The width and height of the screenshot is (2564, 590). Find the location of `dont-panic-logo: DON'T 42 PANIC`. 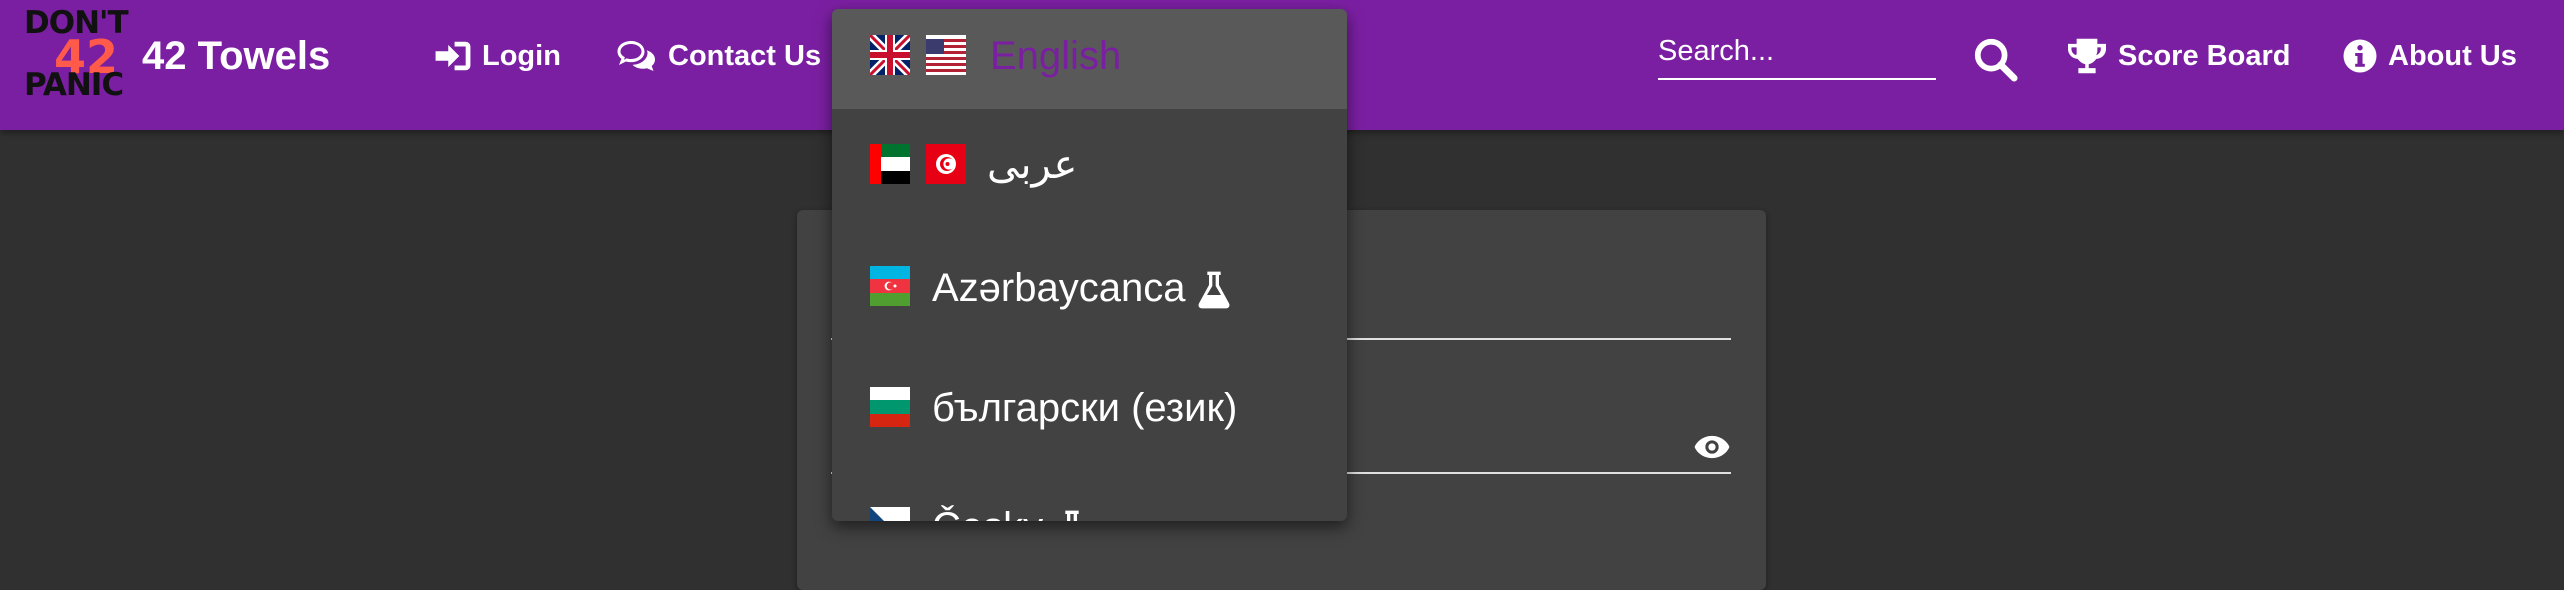

dont-panic-logo: DON'T 42 PANIC is located at coordinates (82, 56).